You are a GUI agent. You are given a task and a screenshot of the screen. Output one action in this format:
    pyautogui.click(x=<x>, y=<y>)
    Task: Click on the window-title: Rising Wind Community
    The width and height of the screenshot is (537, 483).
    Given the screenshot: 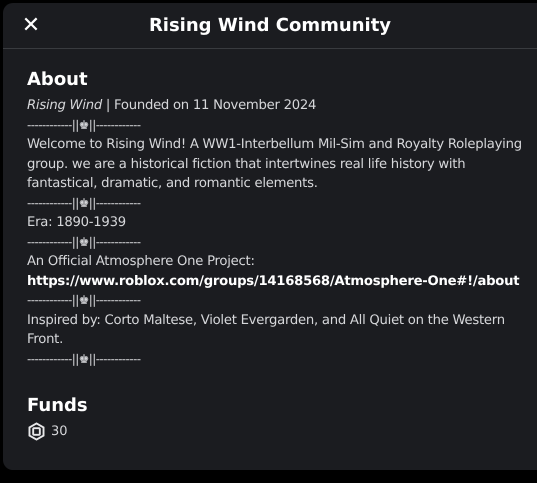 What is the action you would take?
    pyautogui.click(x=270, y=25)
    